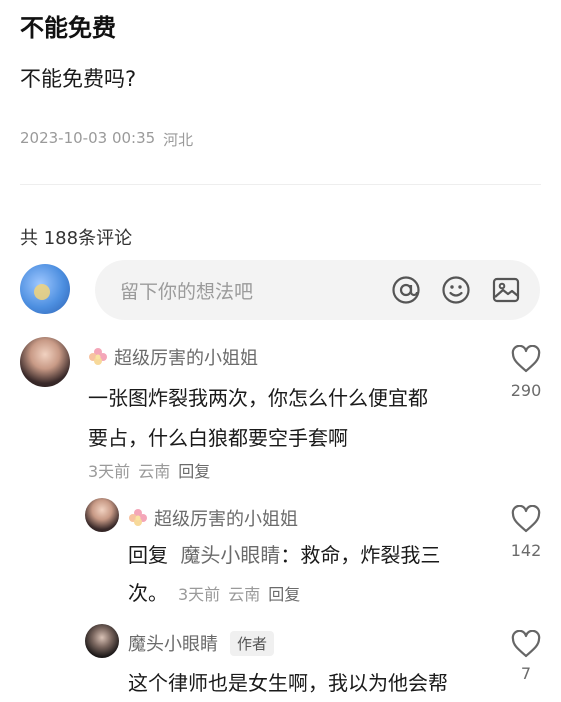  I want to click on like-count: 290, so click(526, 390).